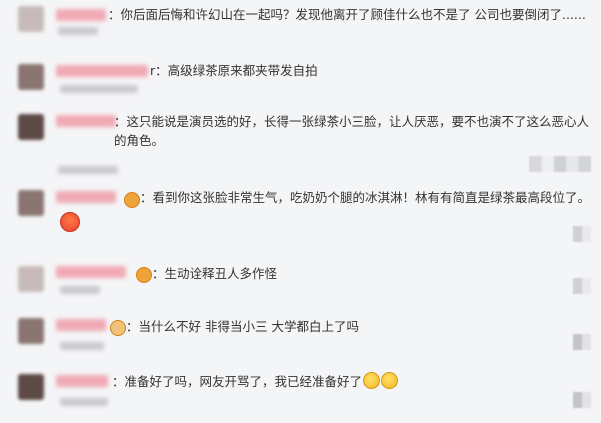 This screenshot has width=601, height=423. I want to click on comment-row: r：高级绿茶原来都夹带发自拍, so click(300, 74).